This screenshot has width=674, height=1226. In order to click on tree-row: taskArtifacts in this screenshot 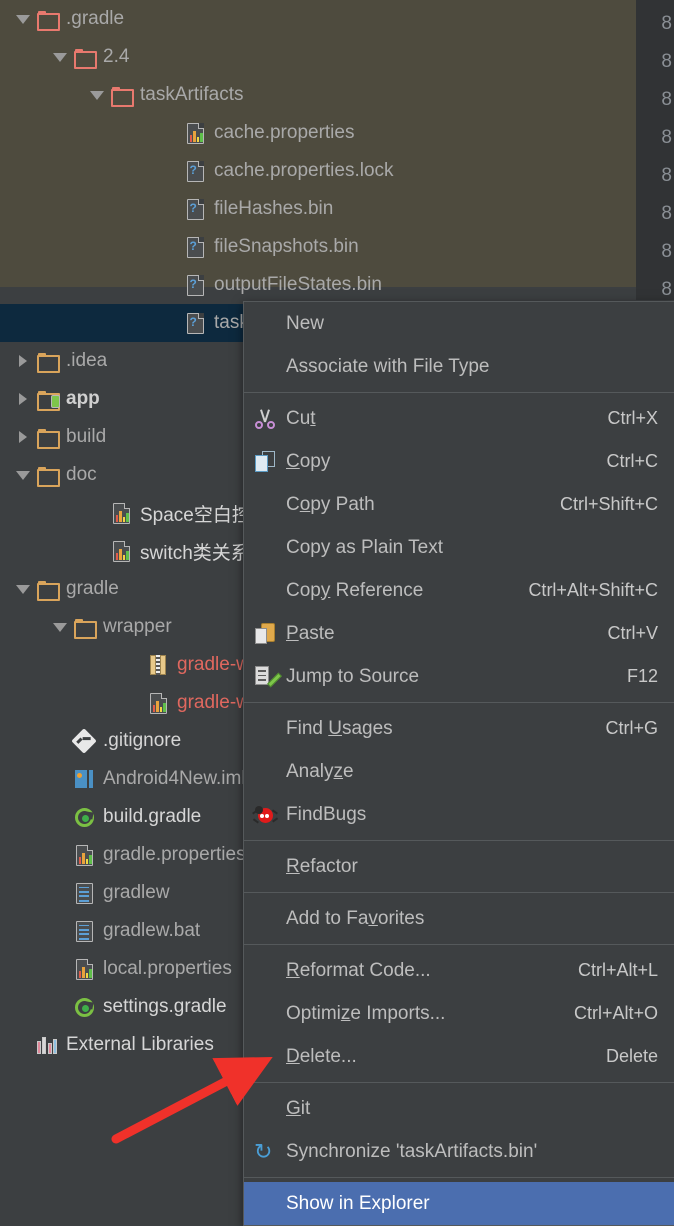, I will do `click(318, 95)`.